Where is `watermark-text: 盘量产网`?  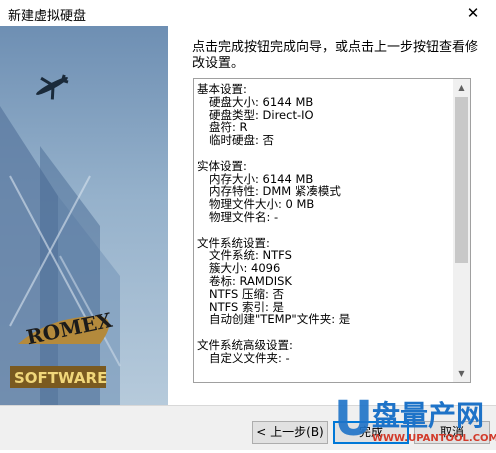
watermark-text: 盘量产网 is located at coordinates (428, 415).